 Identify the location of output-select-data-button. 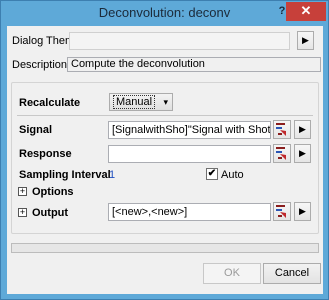
(282, 211).